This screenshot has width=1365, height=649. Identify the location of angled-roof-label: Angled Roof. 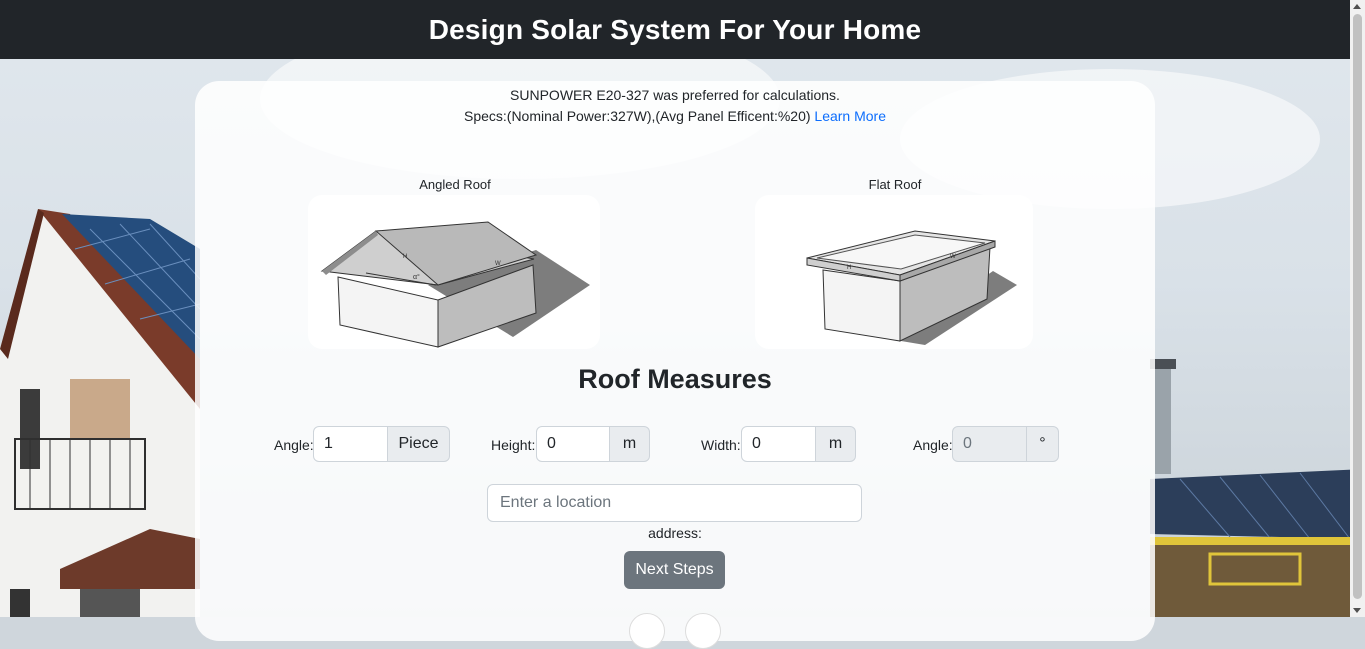
(455, 184).